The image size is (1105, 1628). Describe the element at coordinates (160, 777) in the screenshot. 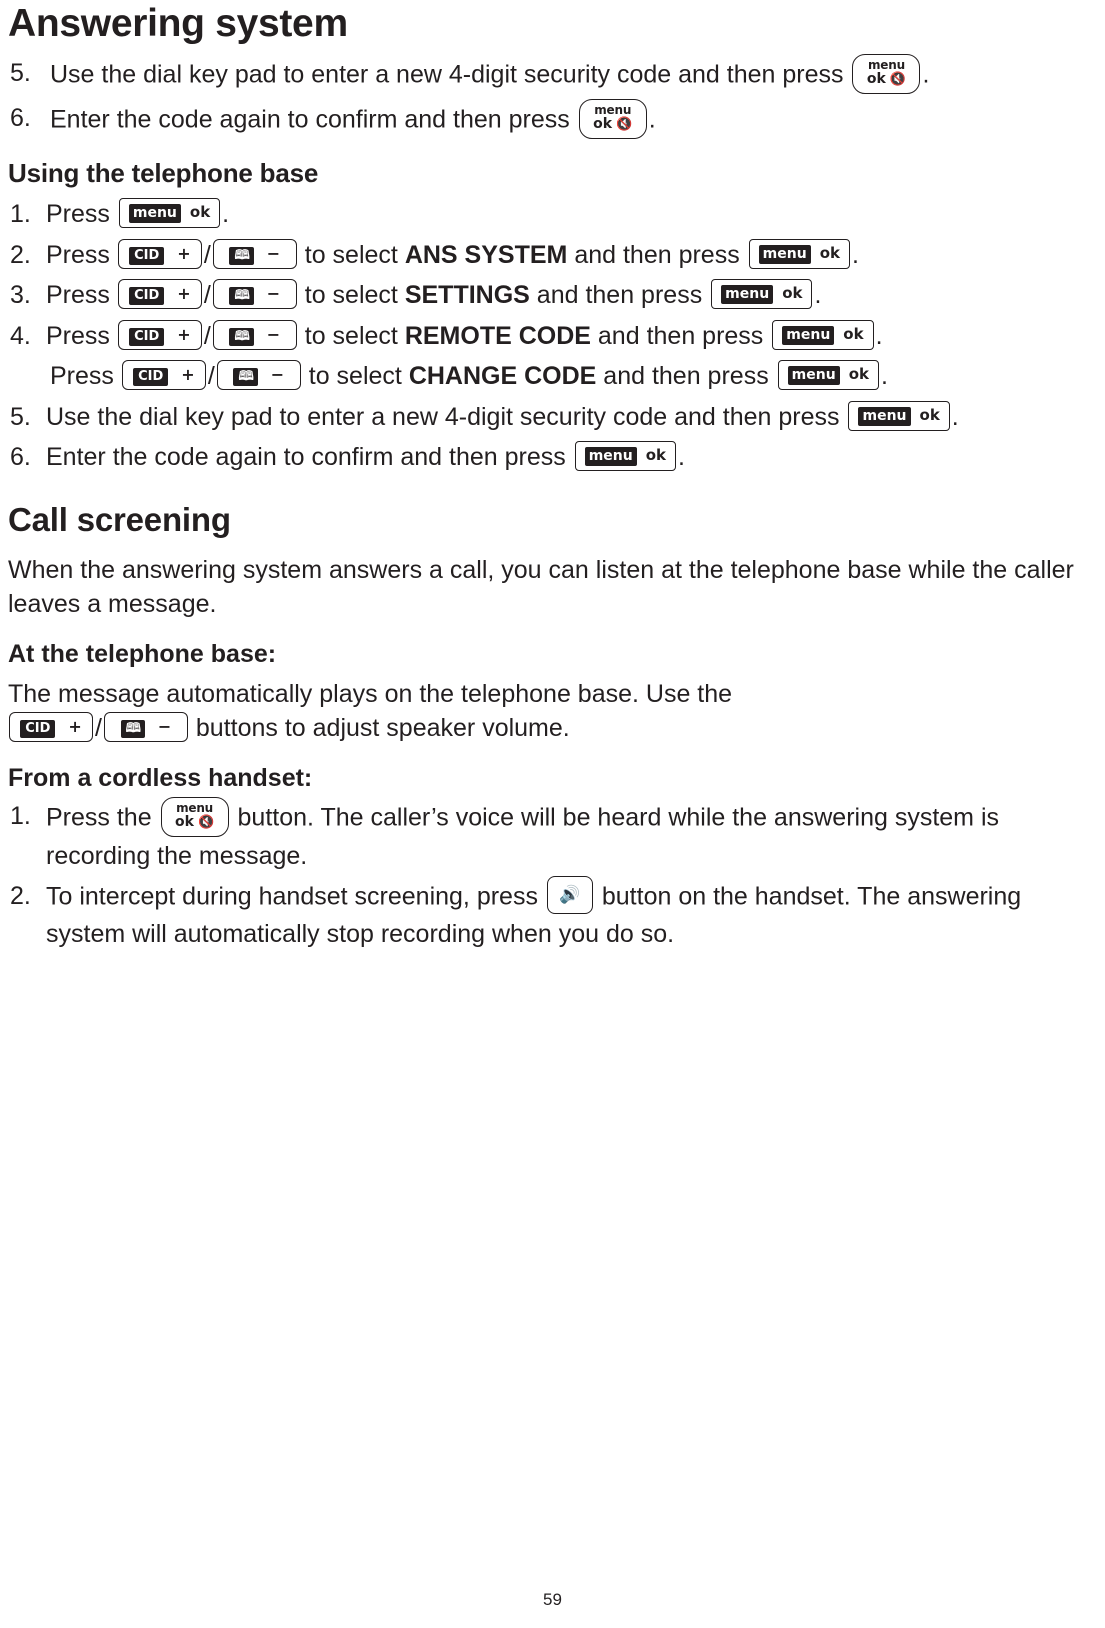

I see `from-handset-heading: From a cordless handset:` at that location.